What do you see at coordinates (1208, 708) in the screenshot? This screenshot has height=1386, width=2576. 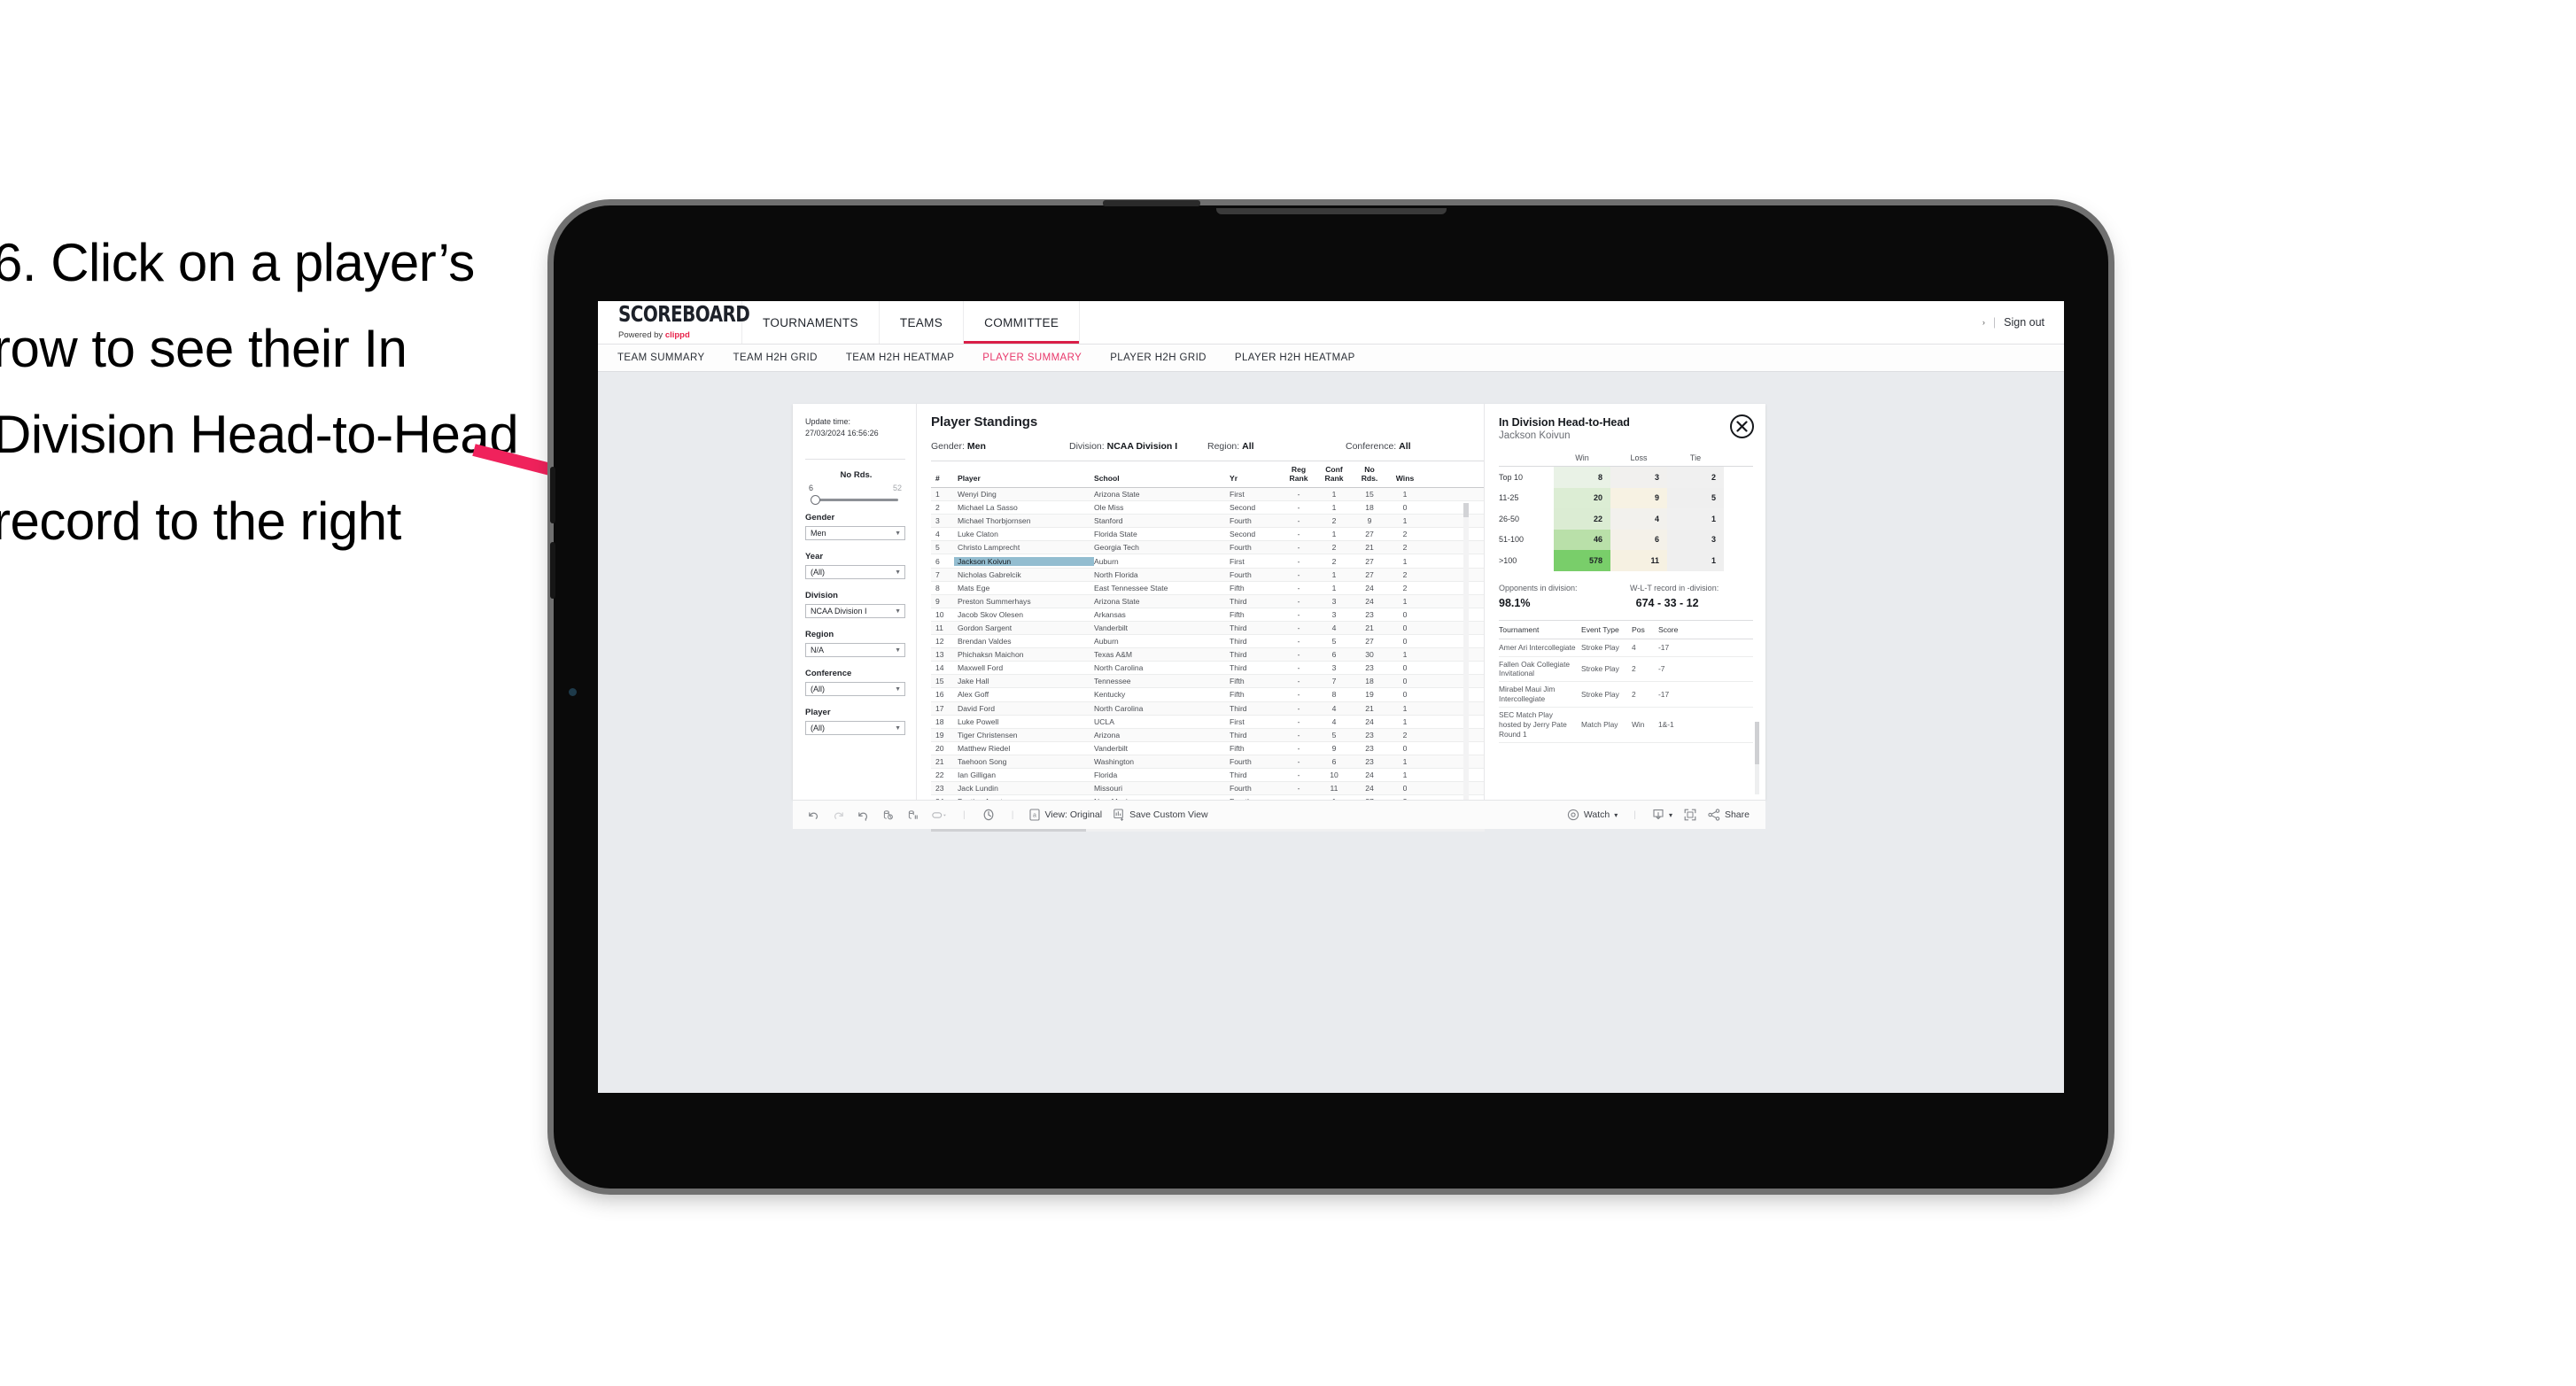 I see `table-row: 17 David Ford North Carolina Third - 4 21 1` at bounding box center [1208, 708].